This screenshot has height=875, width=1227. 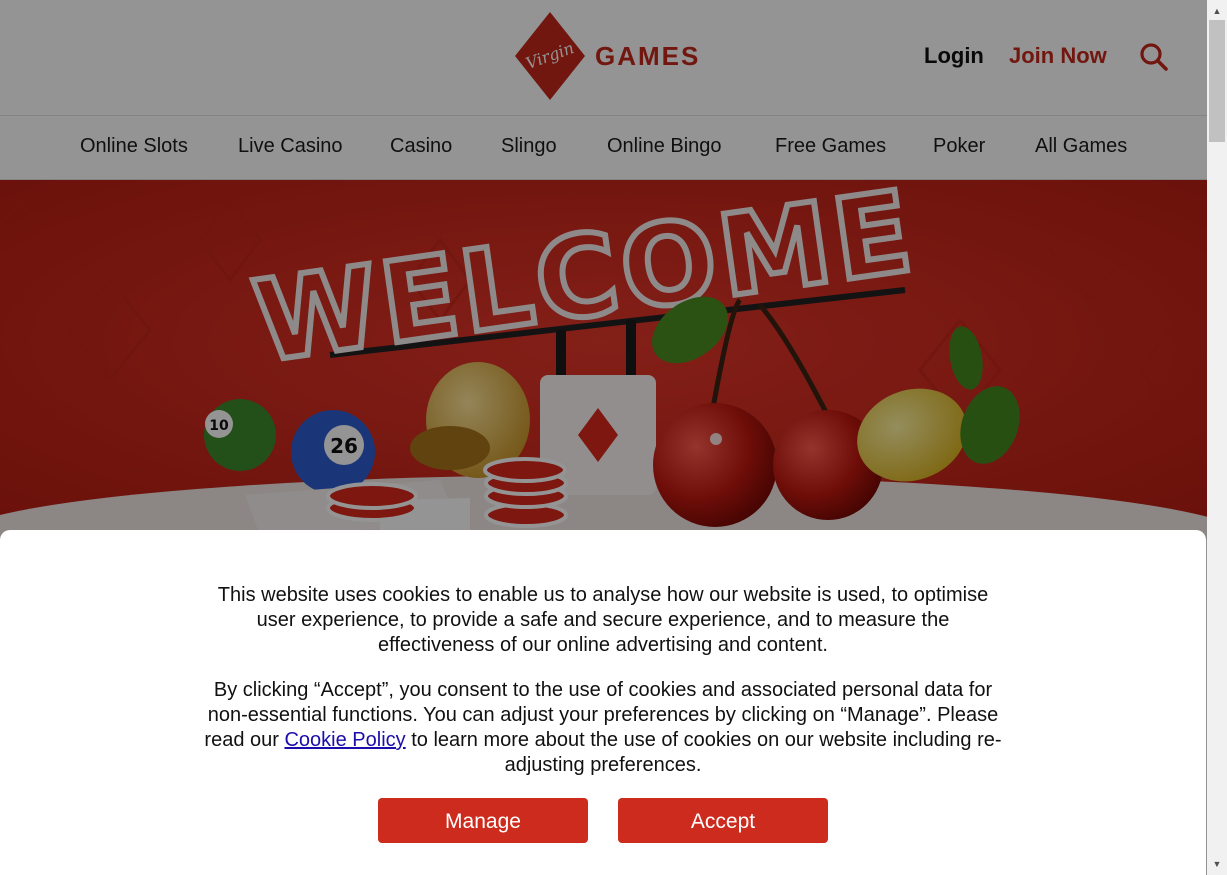 What do you see at coordinates (1217, 437) in the screenshot?
I see `page-scrollbar: ▲ ▼` at bounding box center [1217, 437].